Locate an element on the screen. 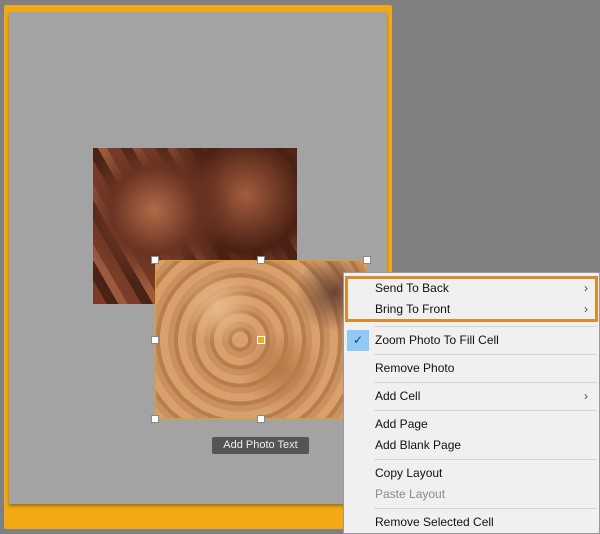 The height and width of the screenshot is (534, 600). menu-zoom-photo-to-fill-cell: ✓ Zoom Photo To Fill Cell is located at coordinates (471, 340).